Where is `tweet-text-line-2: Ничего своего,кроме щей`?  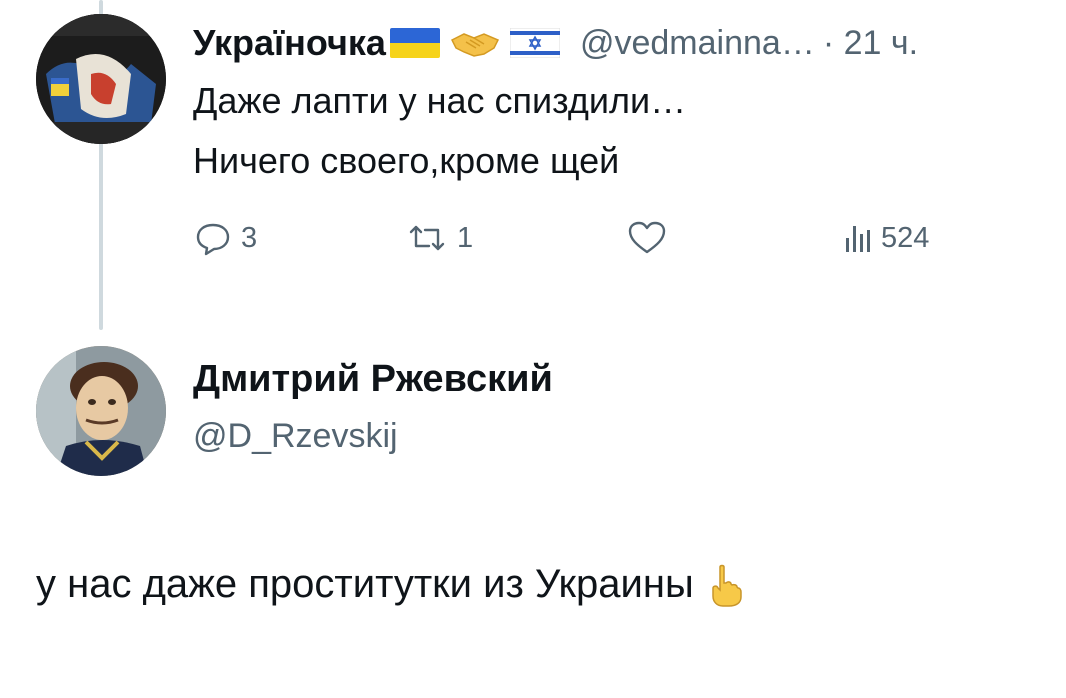
tweet-text-line-2: Ничего своего,кроме щей is located at coordinates (406, 160).